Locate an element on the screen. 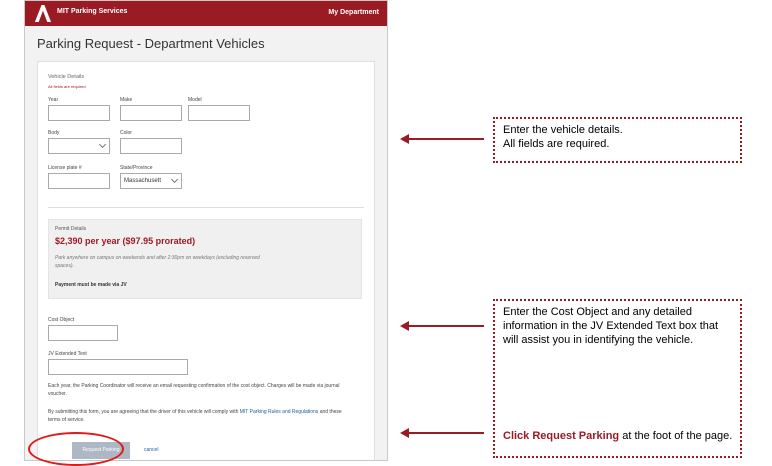  vehicle-section-label: Vehicle Details is located at coordinates (66, 77).